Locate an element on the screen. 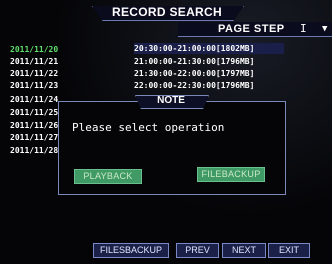 This screenshot has width=332, height=264. page-step-value: I is located at coordinates (311, 29).